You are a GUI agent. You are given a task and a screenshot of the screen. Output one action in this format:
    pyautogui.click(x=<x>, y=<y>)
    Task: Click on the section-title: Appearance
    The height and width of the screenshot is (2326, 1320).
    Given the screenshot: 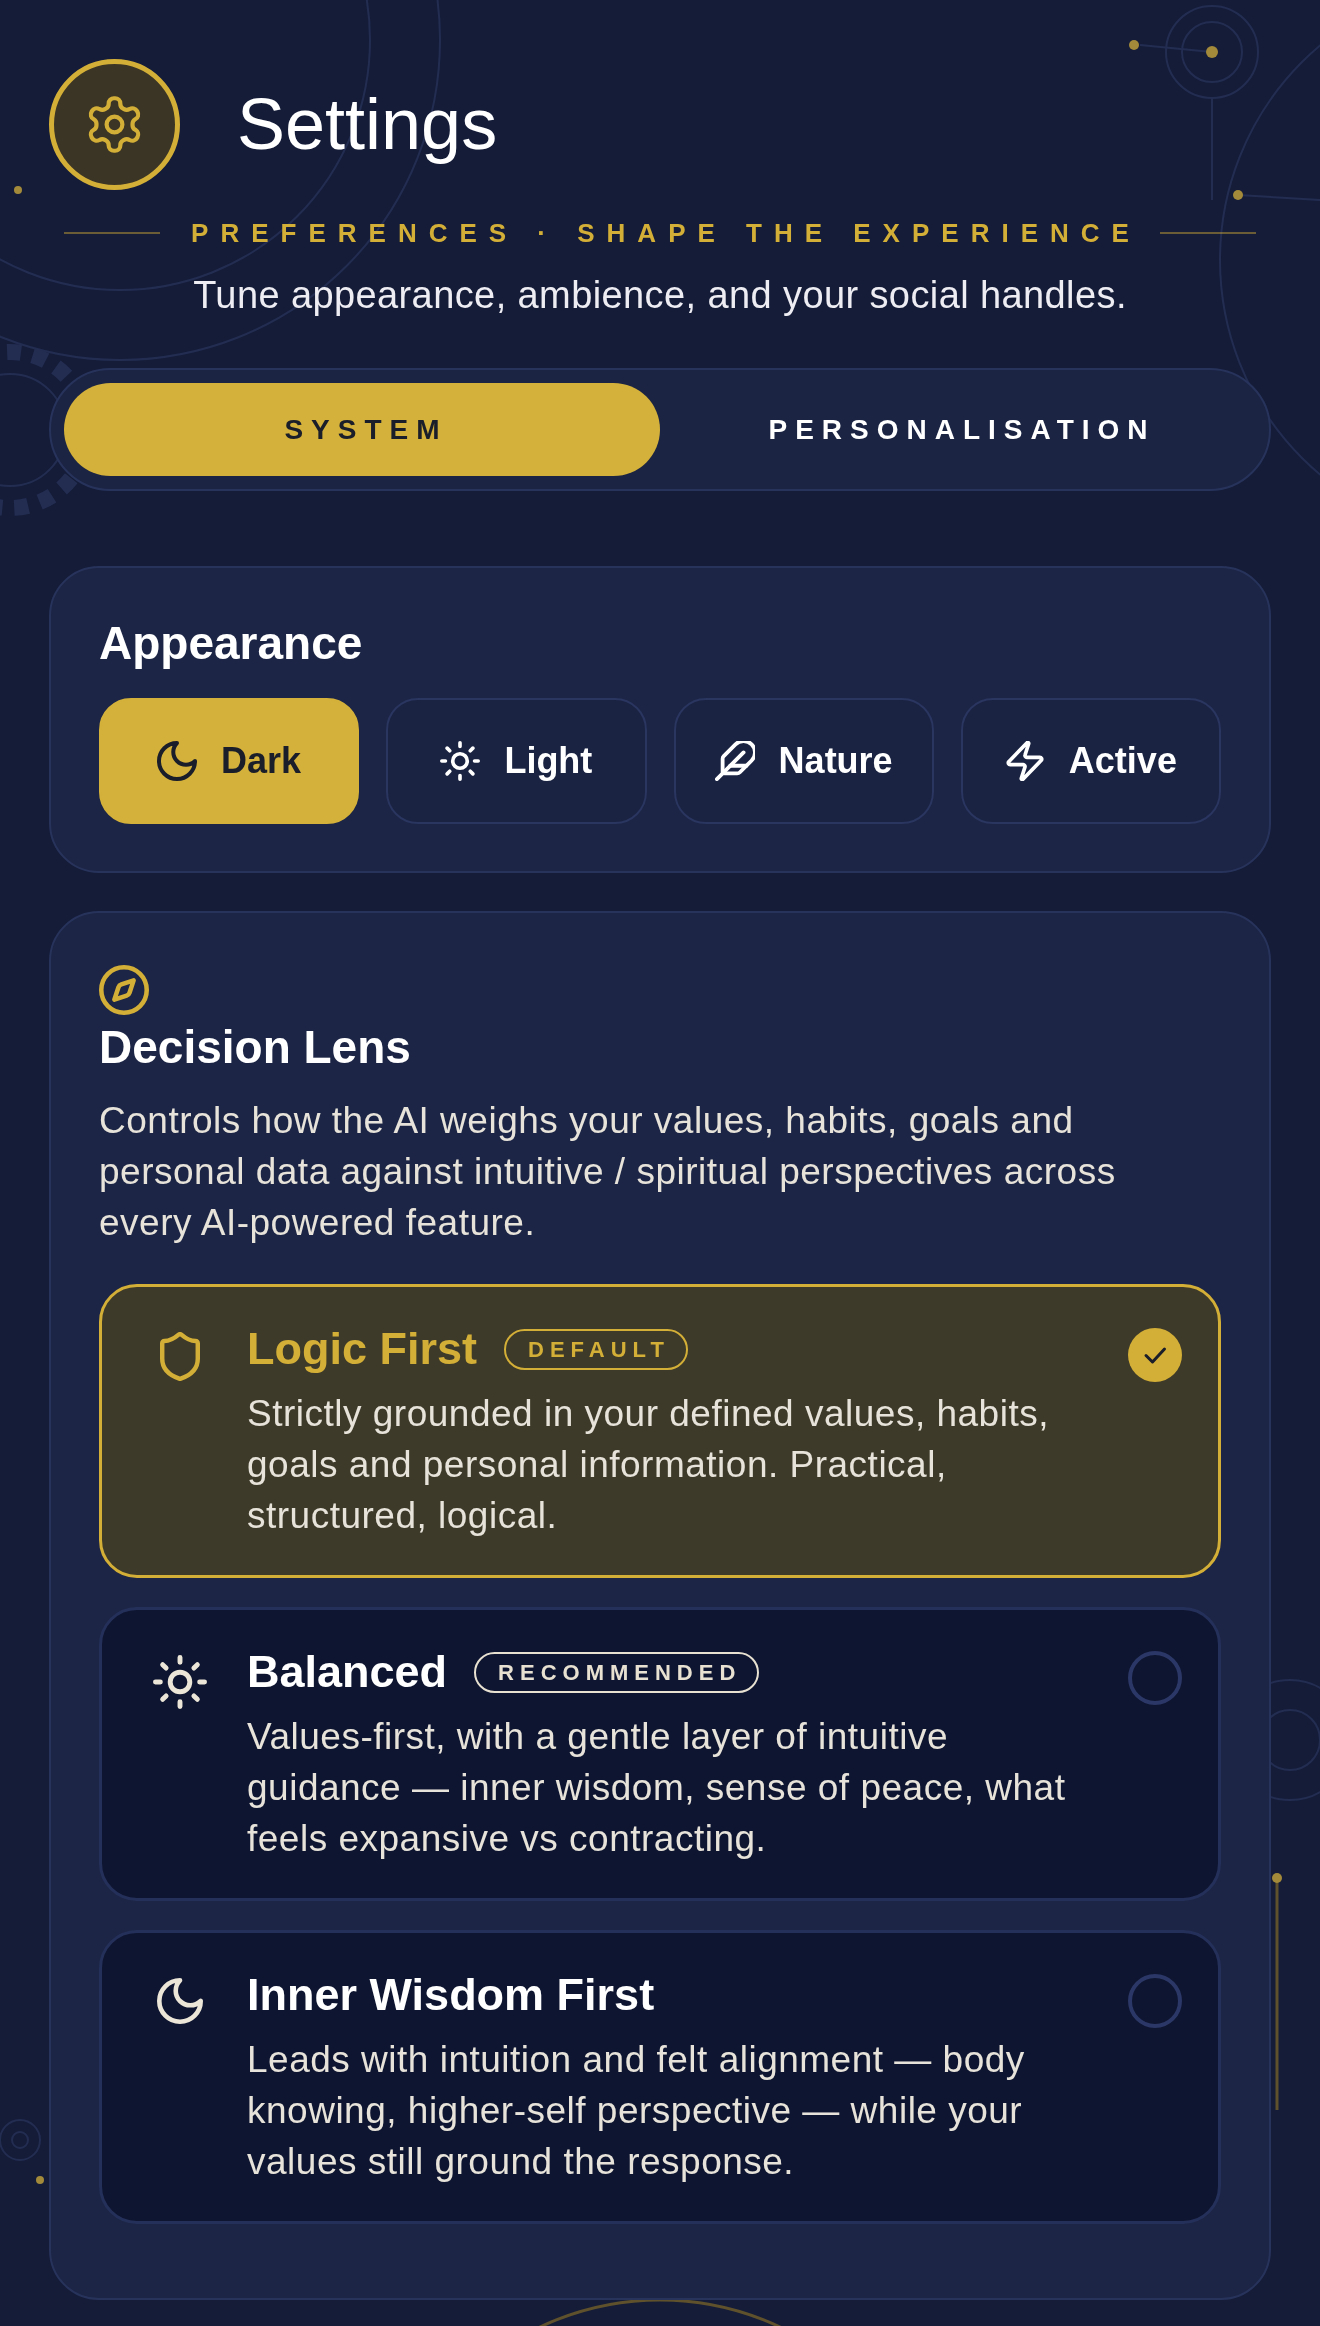 What is the action you would take?
    pyautogui.click(x=231, y=643)
    